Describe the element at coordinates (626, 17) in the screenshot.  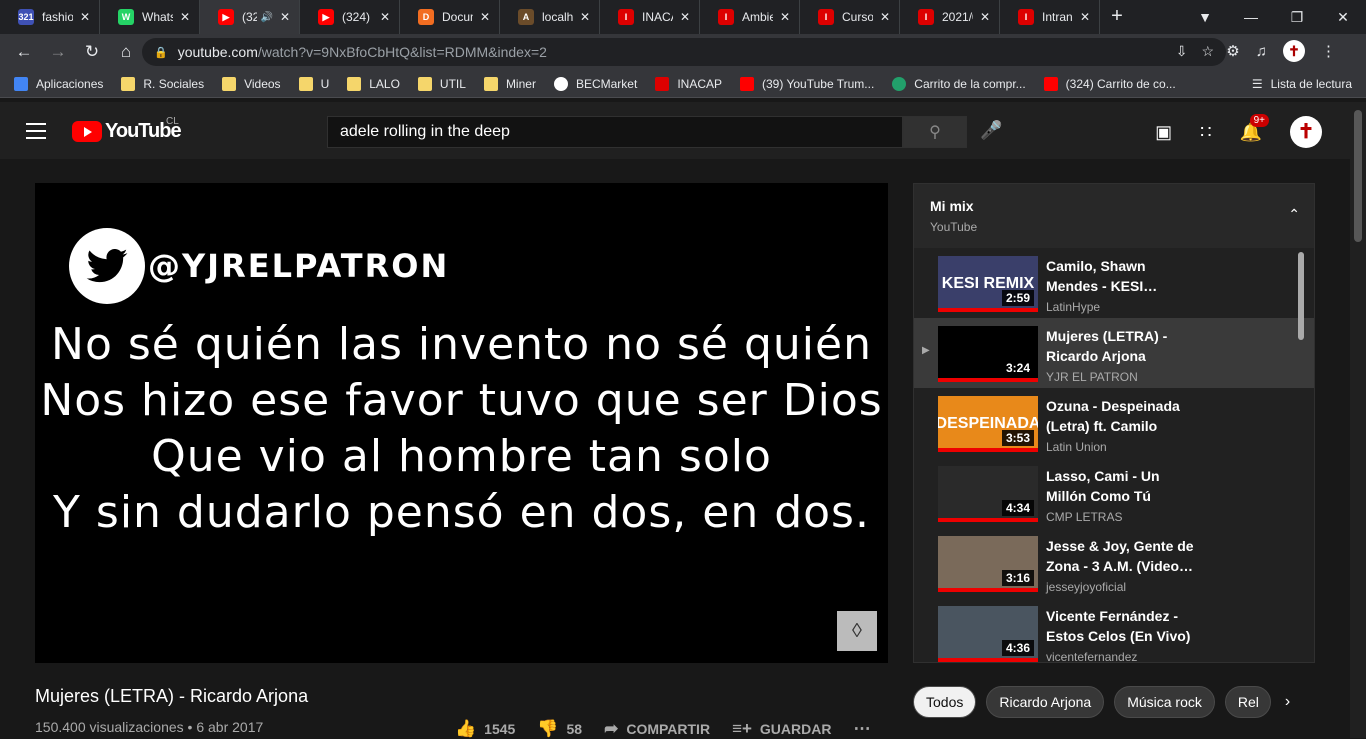
I see `tab-favicon-icon: I` at that location.